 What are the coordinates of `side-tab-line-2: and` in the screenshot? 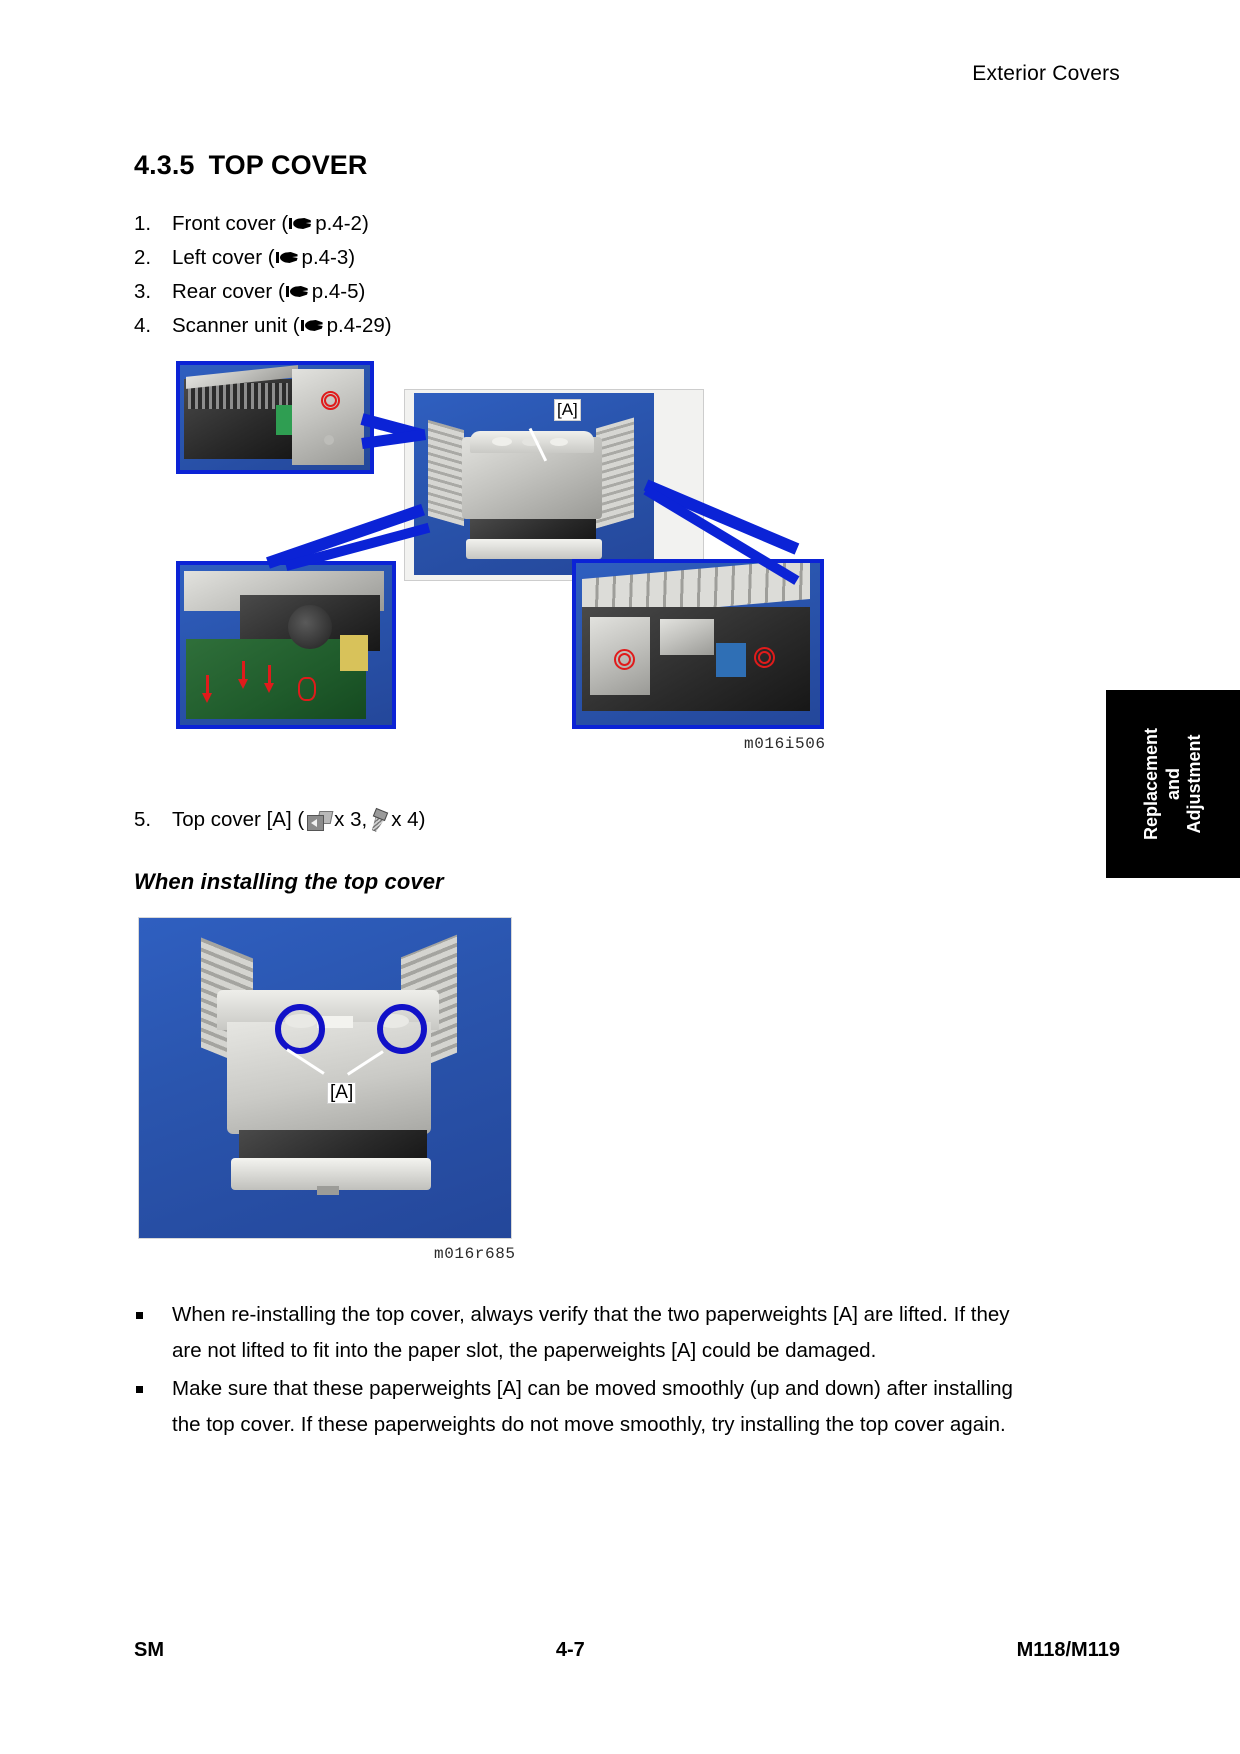 It's located at (1172, 784).